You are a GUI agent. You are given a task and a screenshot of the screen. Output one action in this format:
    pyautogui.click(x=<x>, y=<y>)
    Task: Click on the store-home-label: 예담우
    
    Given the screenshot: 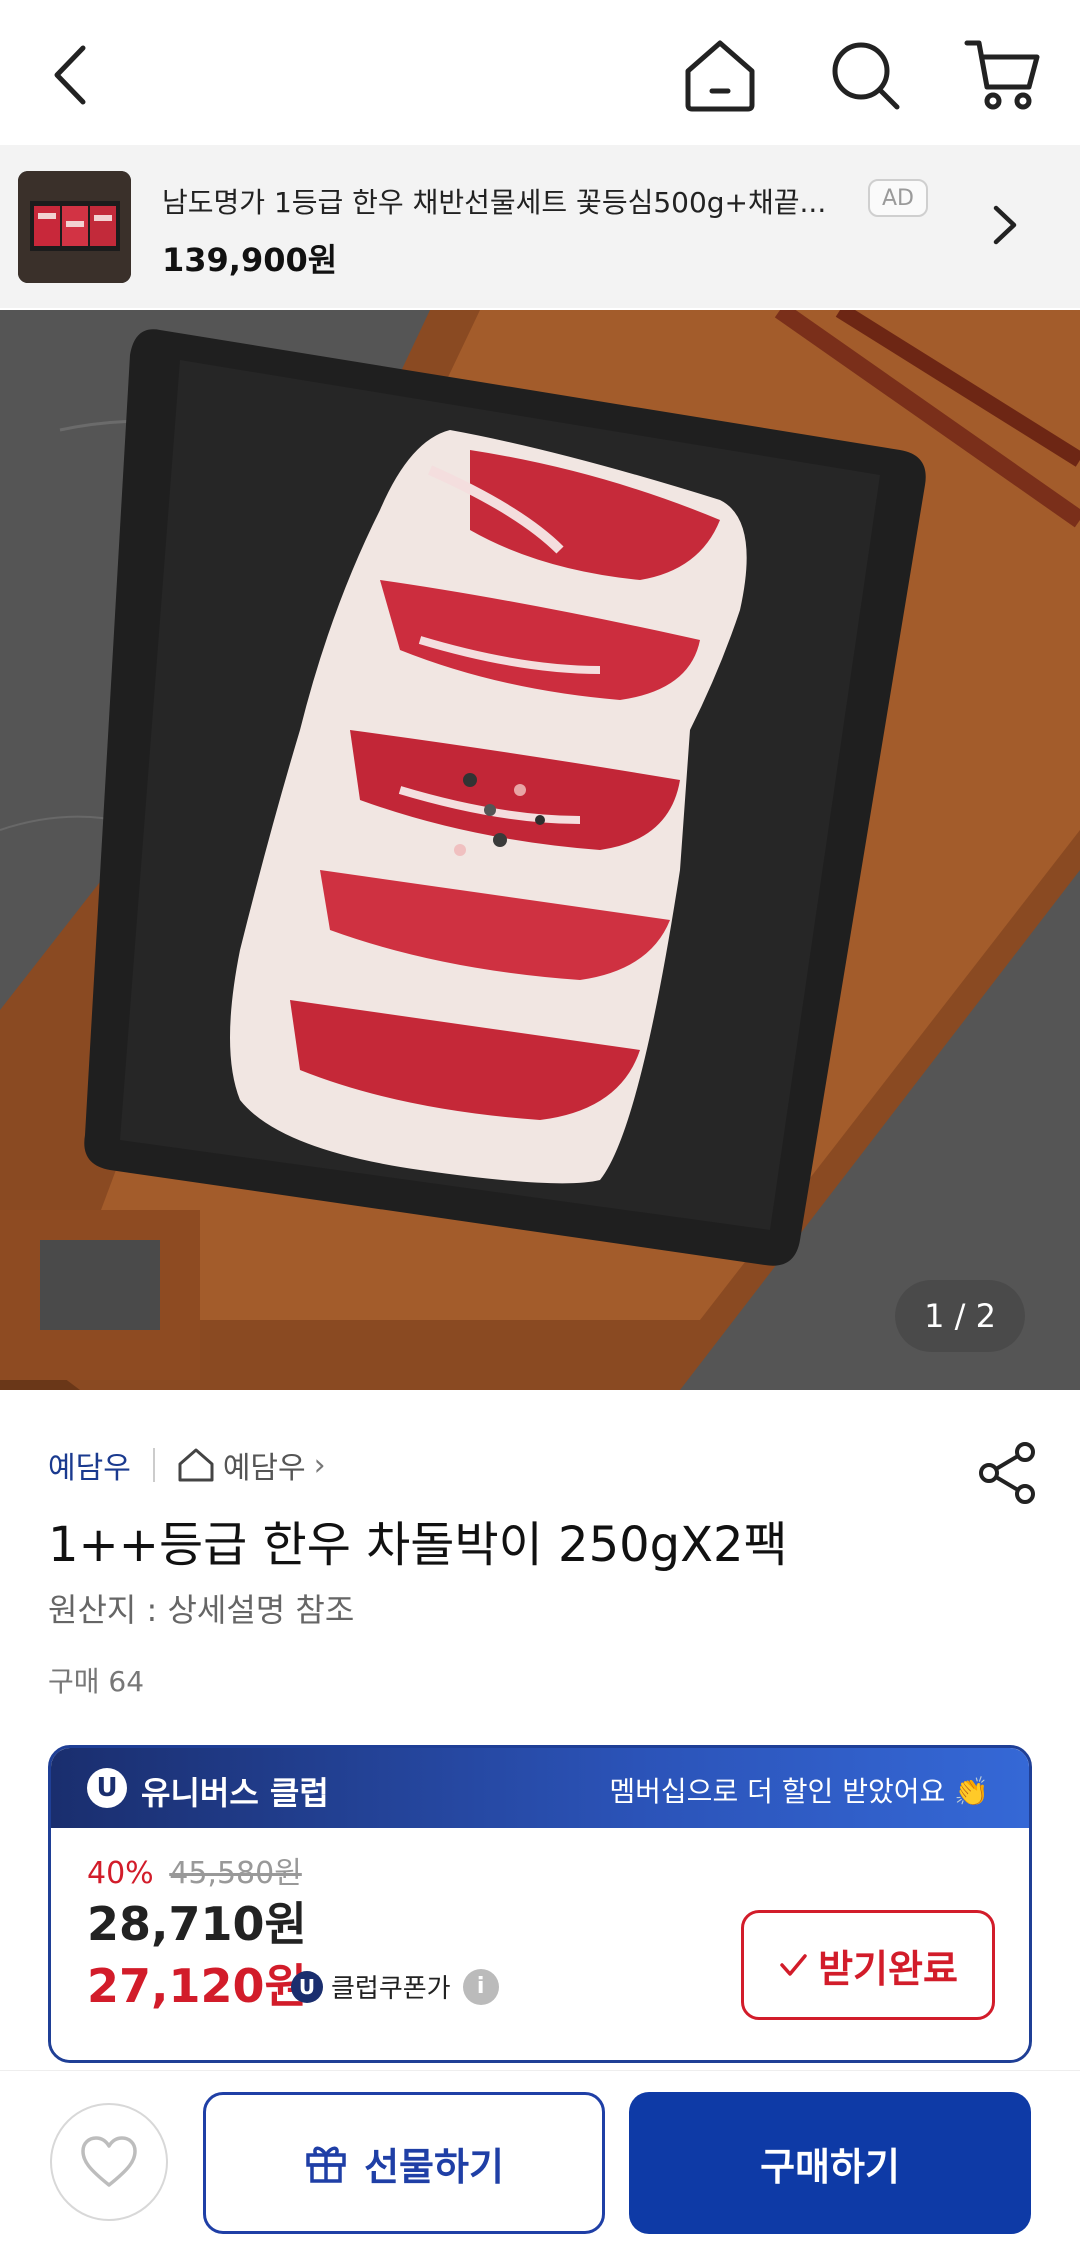 What is the action you would take?
    pyautogui.click(x=264, y=1468)
    